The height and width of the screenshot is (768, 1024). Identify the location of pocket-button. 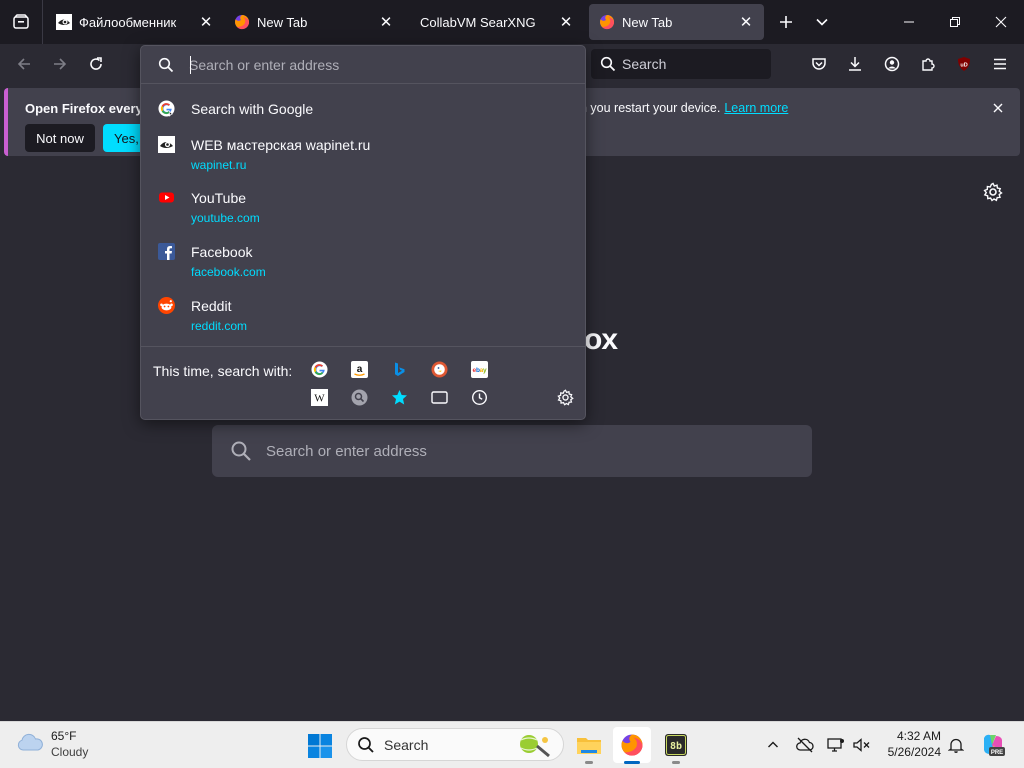
(819, 64).